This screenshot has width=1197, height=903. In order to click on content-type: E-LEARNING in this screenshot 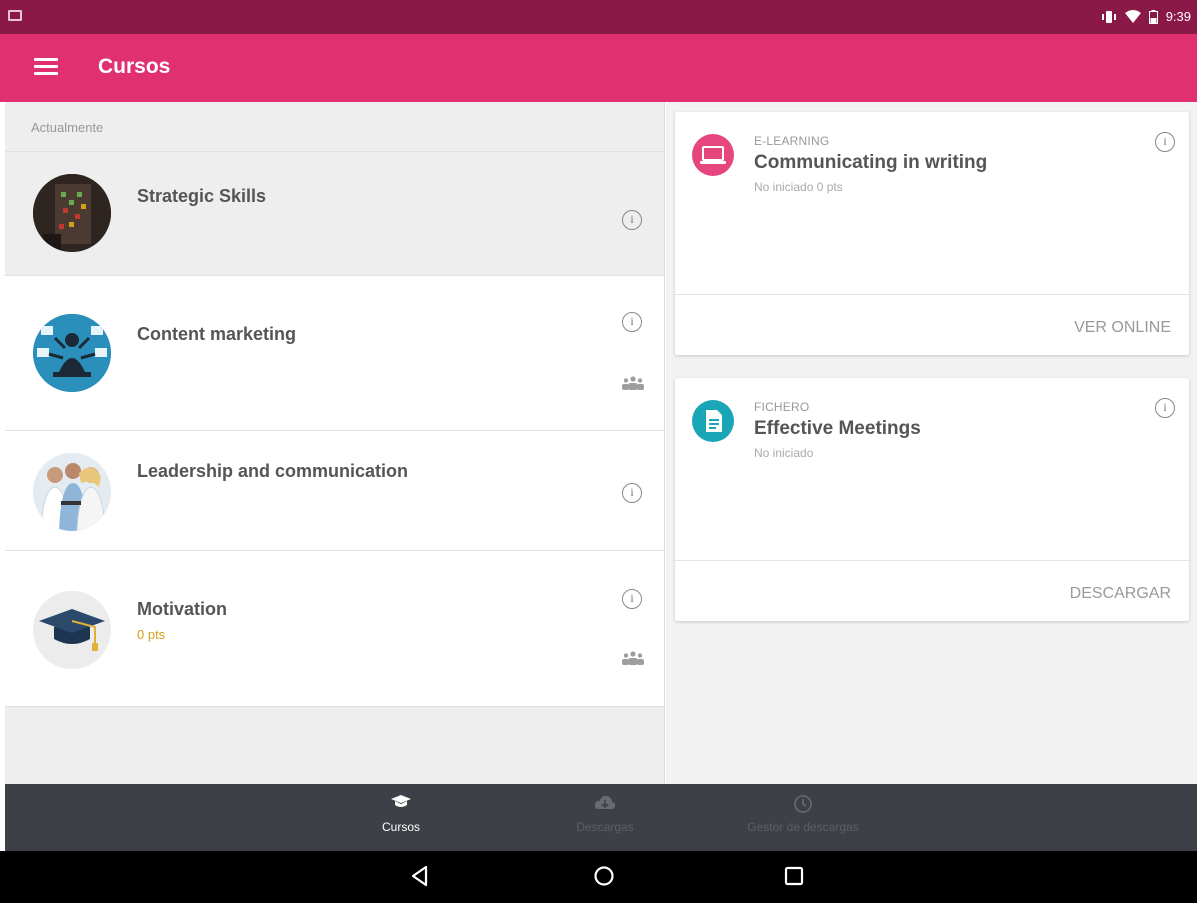, I will do `click(792, 141)`.